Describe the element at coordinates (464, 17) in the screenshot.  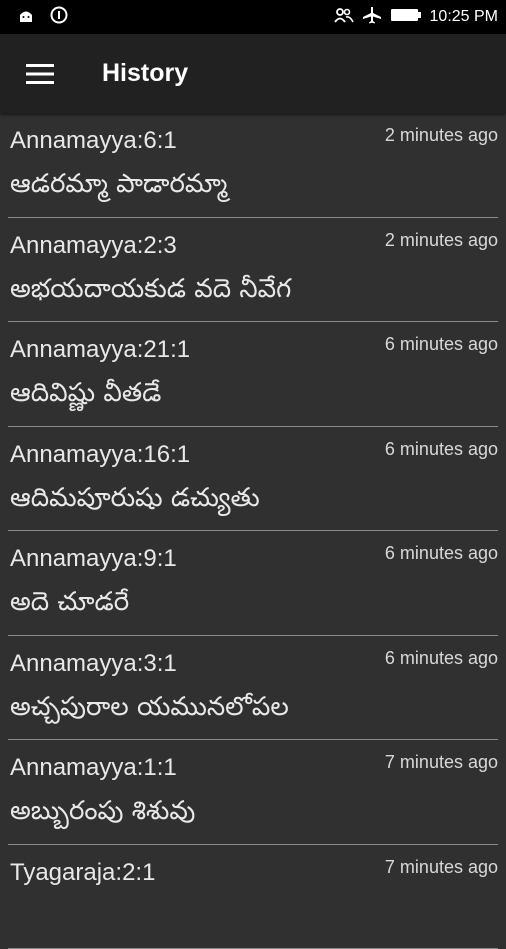
I see `status-time: 10:25 PM` at that location.